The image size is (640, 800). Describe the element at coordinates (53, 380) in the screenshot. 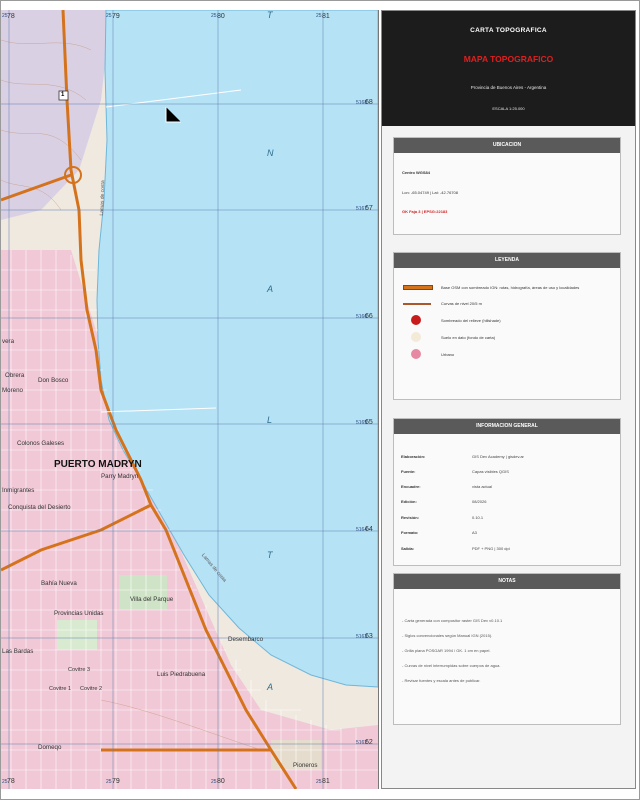

I see `place-label: Don Bosco` at that location.